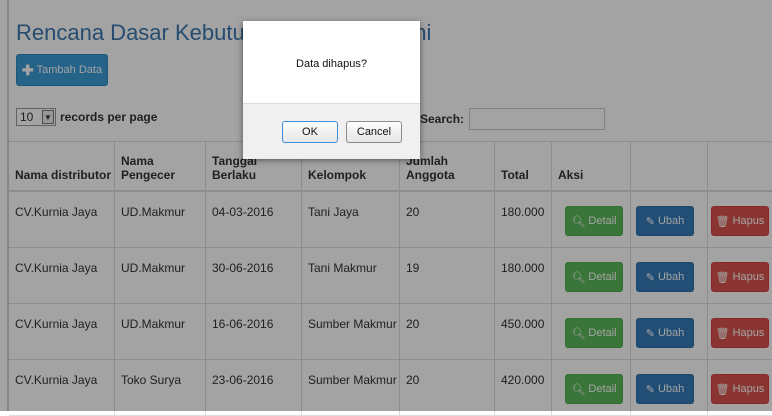 The image size is (772, 416). What do you see at coordinates (310, 132) in the screenshot?
I see `ok-button: OK` at bounding box center [310, 132].